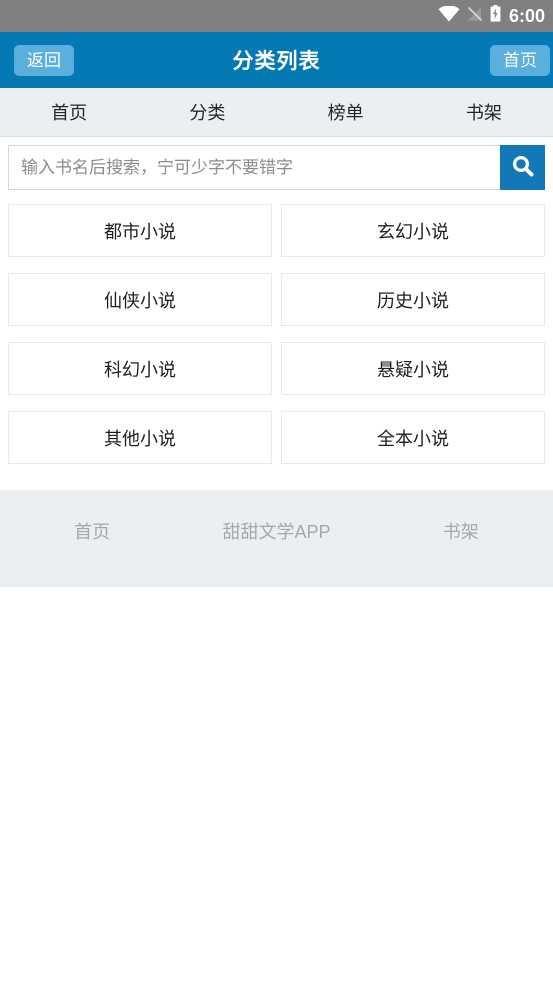 This screenshot has width=553, height=983. What do you see at coordinates (92, 531) in the screenshot?
I see `footer-item-home: 首页` at bounding box center [92, 531].